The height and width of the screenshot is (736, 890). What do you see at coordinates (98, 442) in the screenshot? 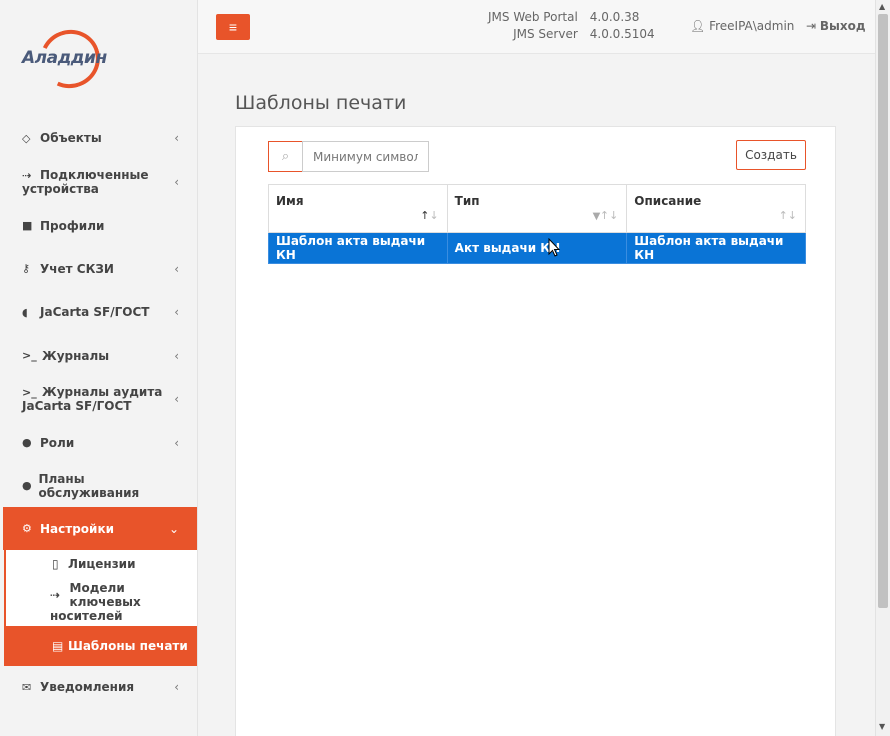
I see `sidebar-item-roles: ● Роли ‹` at bounding box center [98, 442].